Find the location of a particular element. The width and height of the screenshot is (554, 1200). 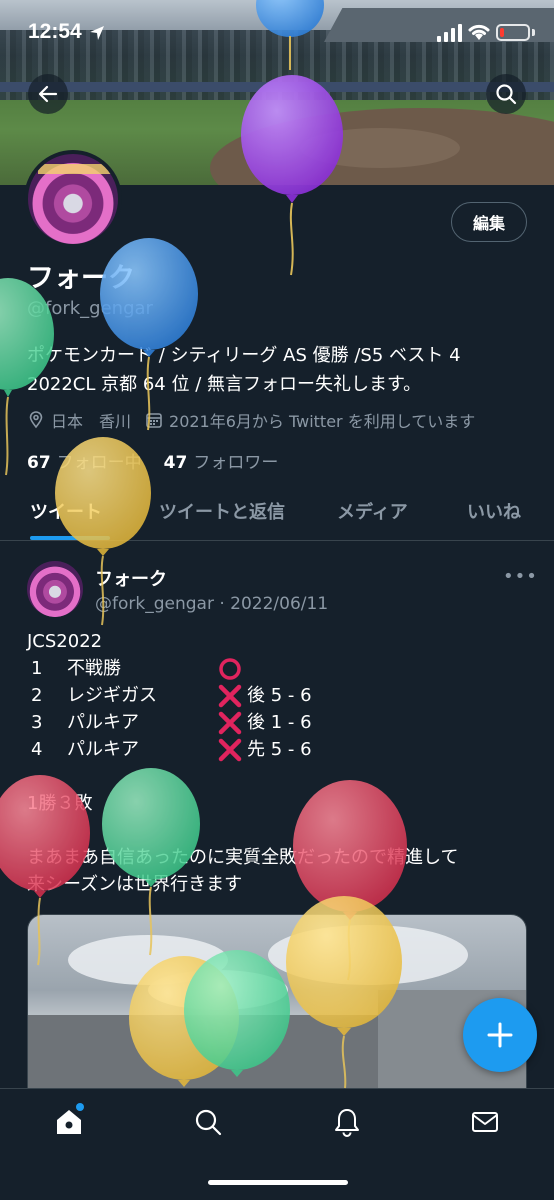

bio-line-1: ポケモンカード / シティリーグ AS 優勝 /S5 ベスト 4 is located at coordinates (244, 355).